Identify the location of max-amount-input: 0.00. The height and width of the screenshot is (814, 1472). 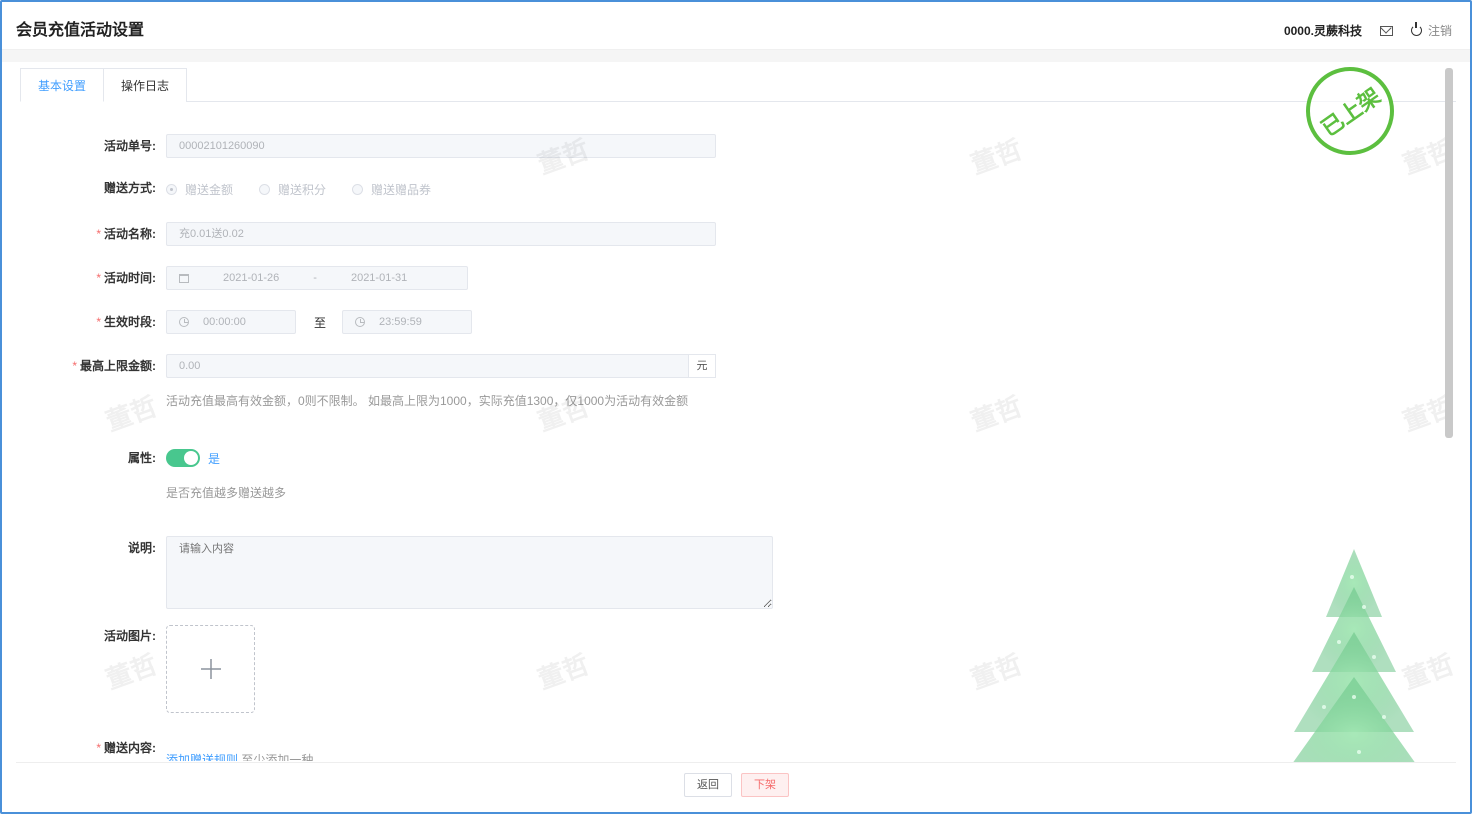
(427, 366).